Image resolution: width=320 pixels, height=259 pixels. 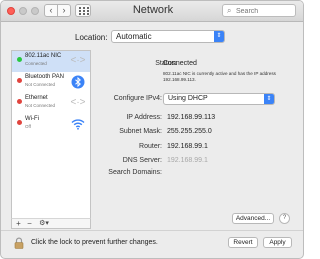 I want to click on subnet-mask-label: Subnet Mask:, so click(x=140, y=131).